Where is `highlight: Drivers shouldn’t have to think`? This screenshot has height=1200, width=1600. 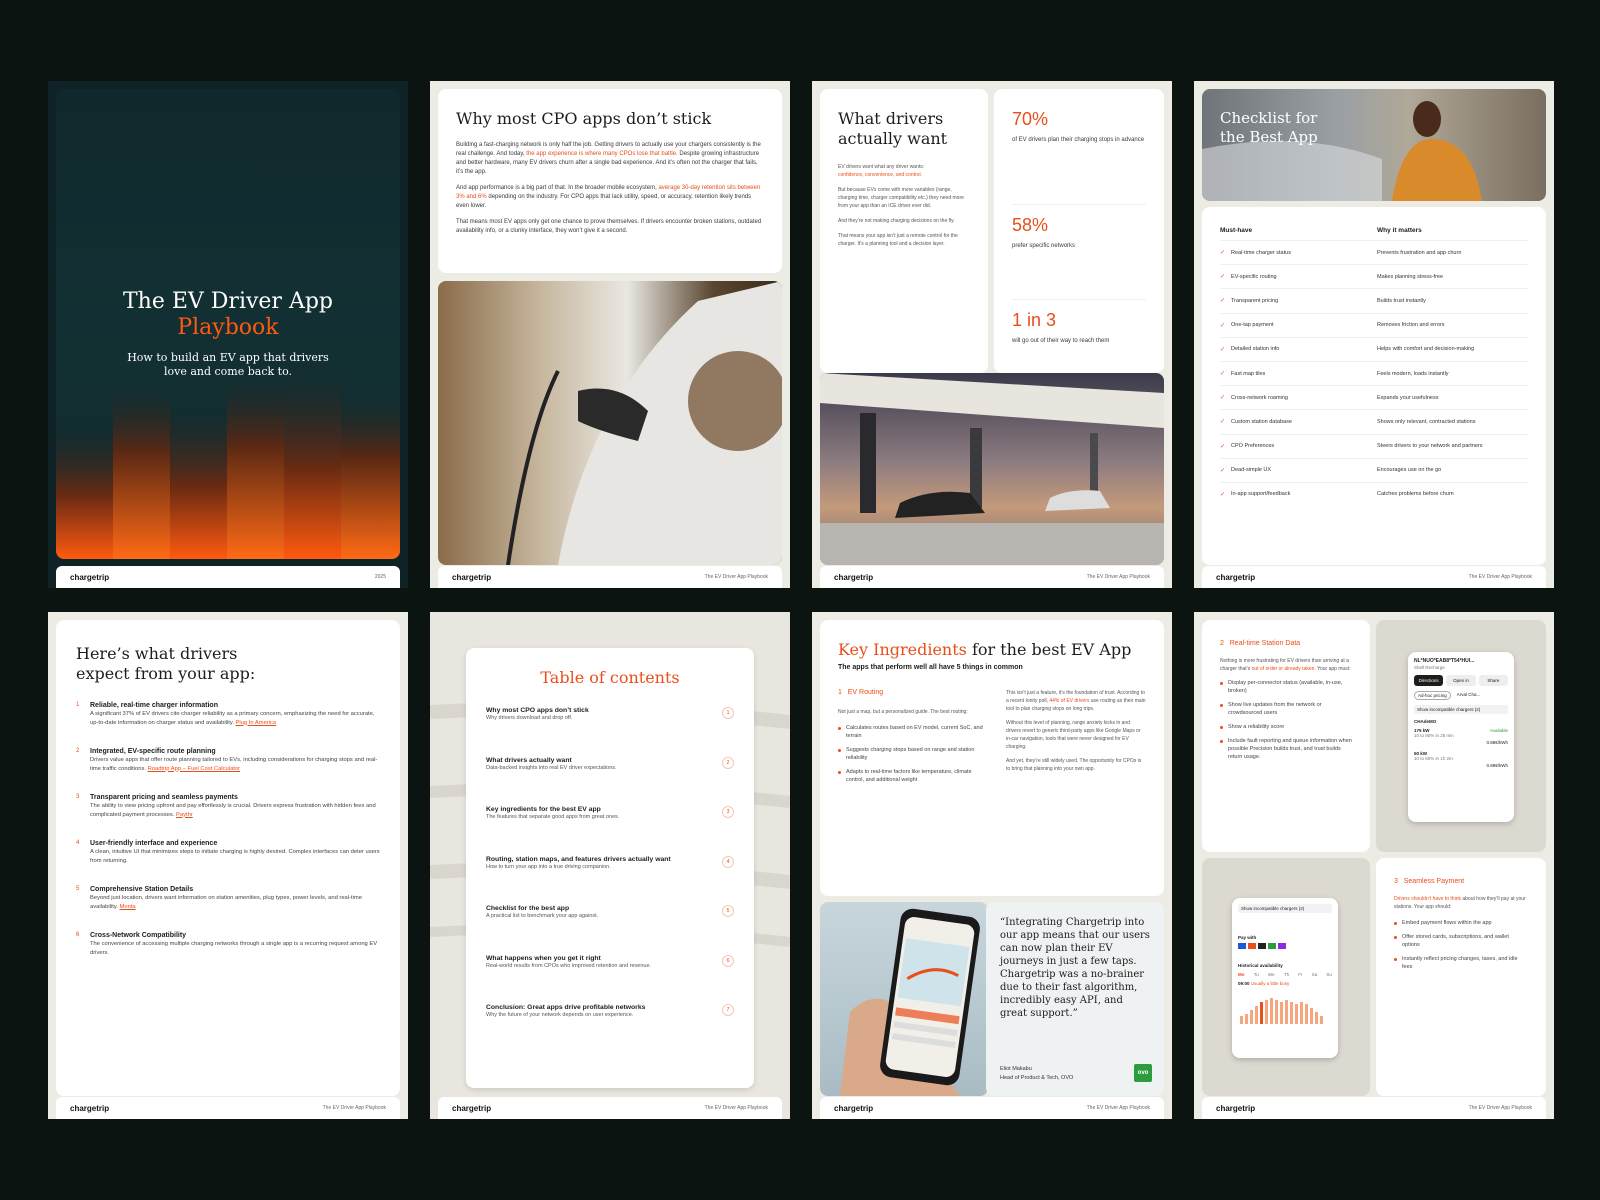
highlight: Drivers shouldn’t have to think is located at coordinates (1427, 899).